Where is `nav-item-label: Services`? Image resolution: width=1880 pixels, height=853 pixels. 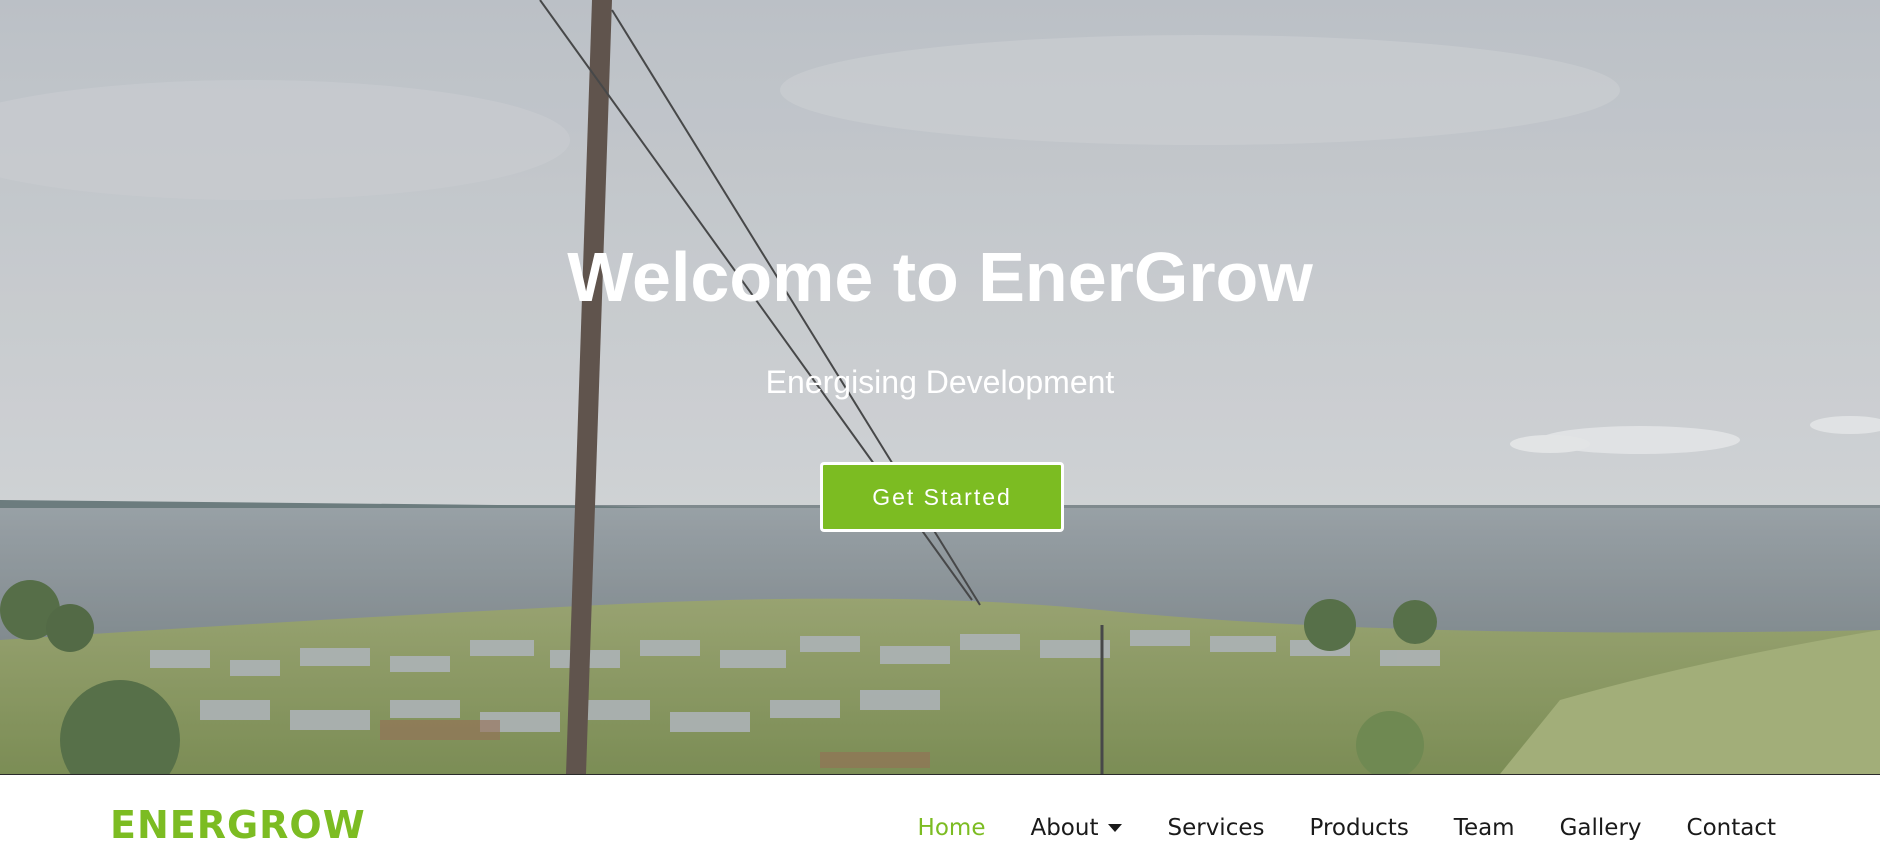 nav-item-label: Services is located at coordinates (1216, 828).